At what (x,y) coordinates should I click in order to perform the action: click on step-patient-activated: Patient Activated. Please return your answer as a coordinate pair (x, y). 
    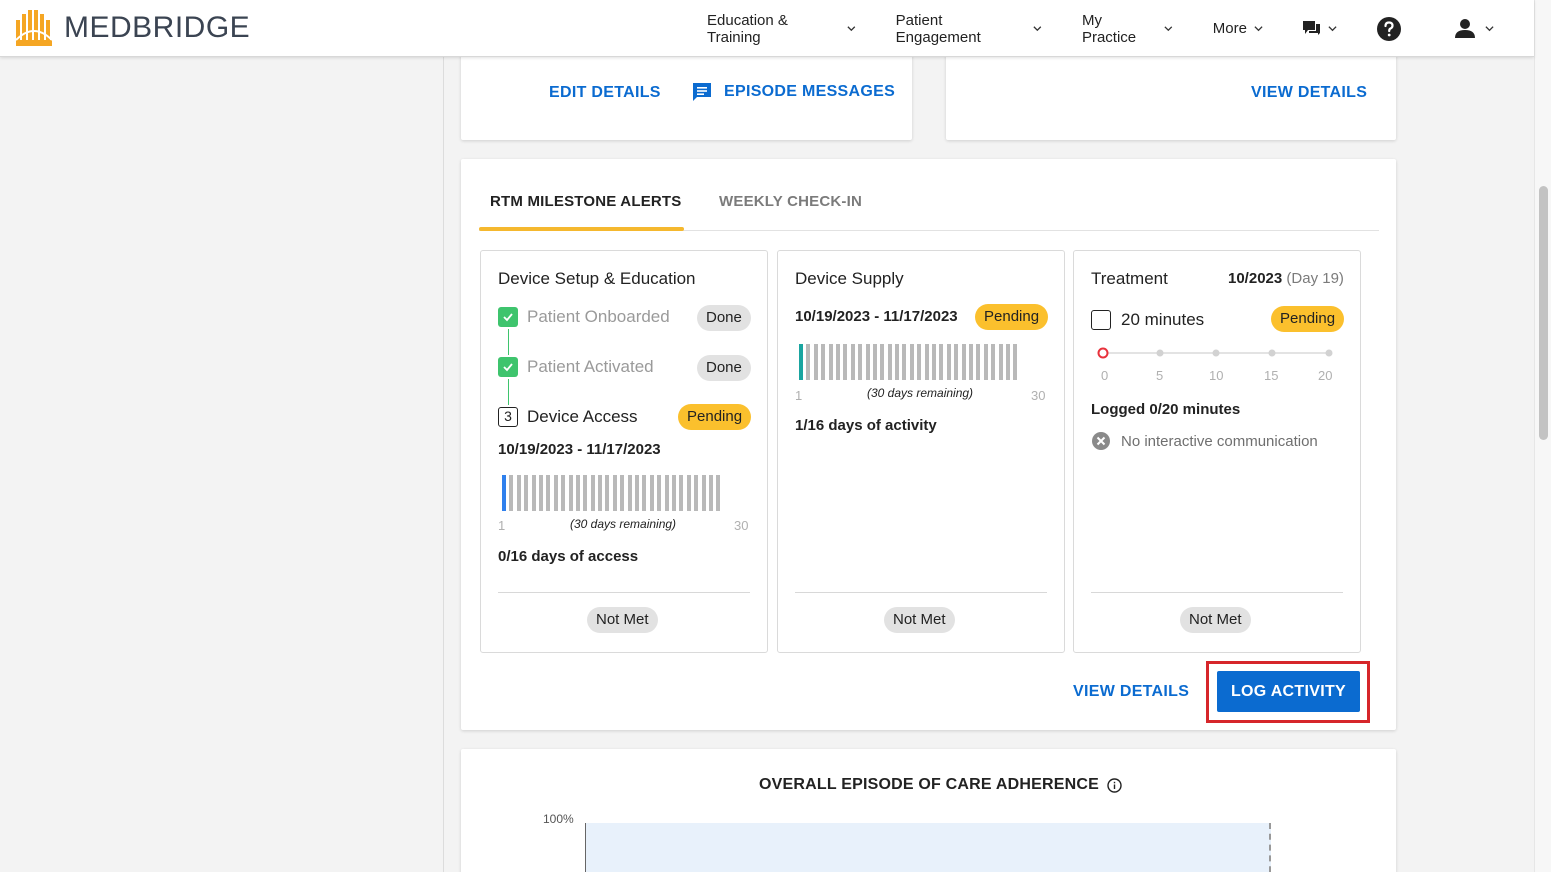
    Looking at the image, I should click on (590, 366).